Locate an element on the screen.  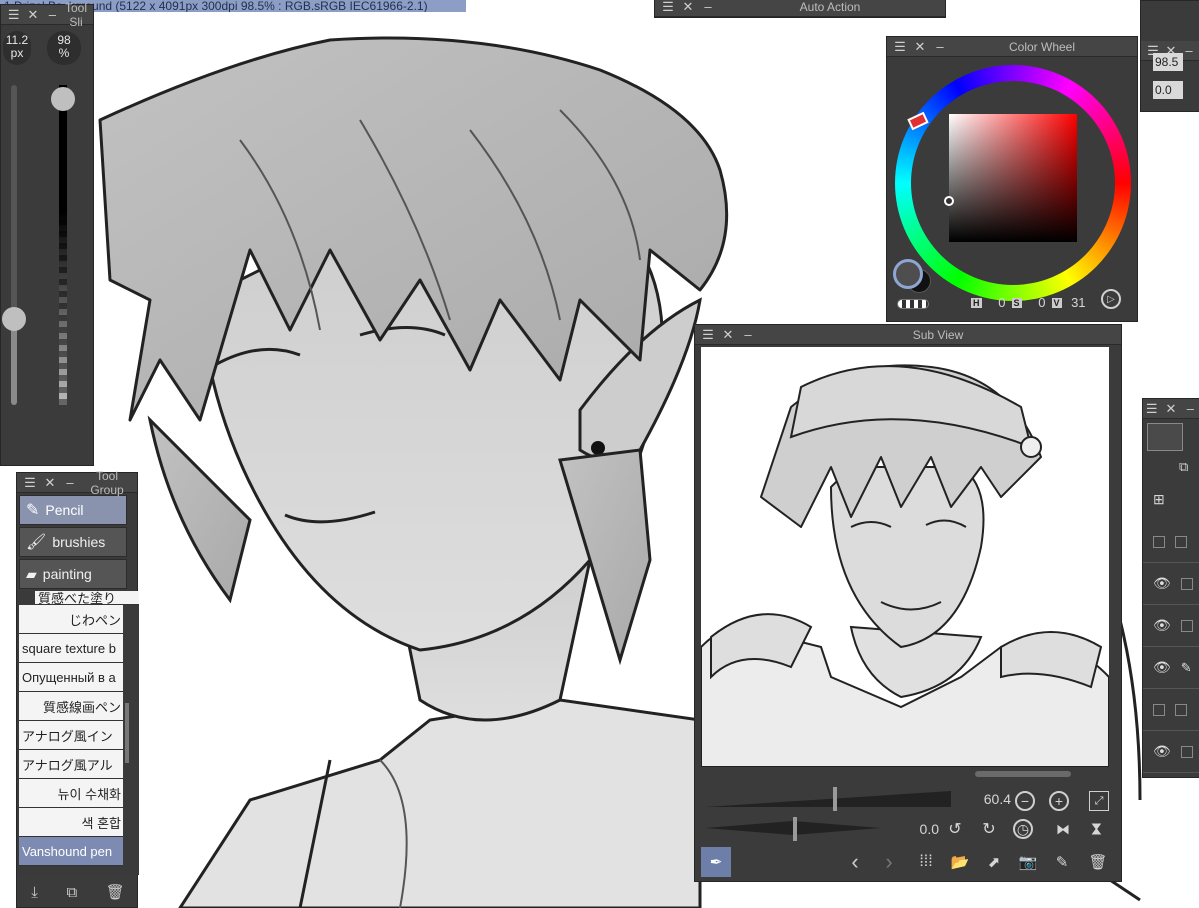
tool-group-titlebar: ☰ ✕ – Tool Group is located at coordinates (77, 483).